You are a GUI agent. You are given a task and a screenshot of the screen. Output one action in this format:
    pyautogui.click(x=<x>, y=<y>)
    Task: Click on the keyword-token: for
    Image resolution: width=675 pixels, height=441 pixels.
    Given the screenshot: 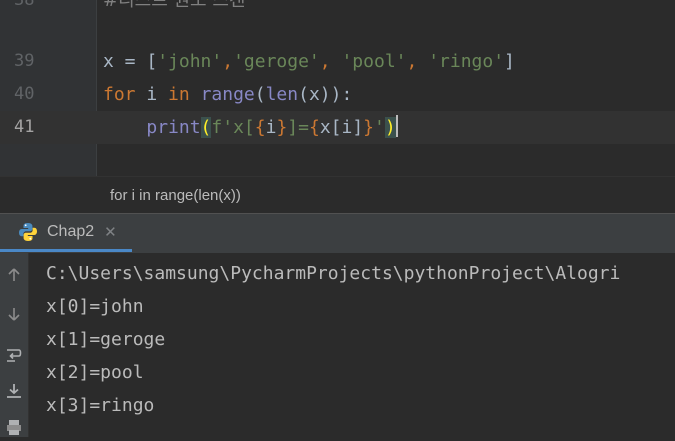 What is the action you would take?
    pyautogui.click(x=119, y=94)
    